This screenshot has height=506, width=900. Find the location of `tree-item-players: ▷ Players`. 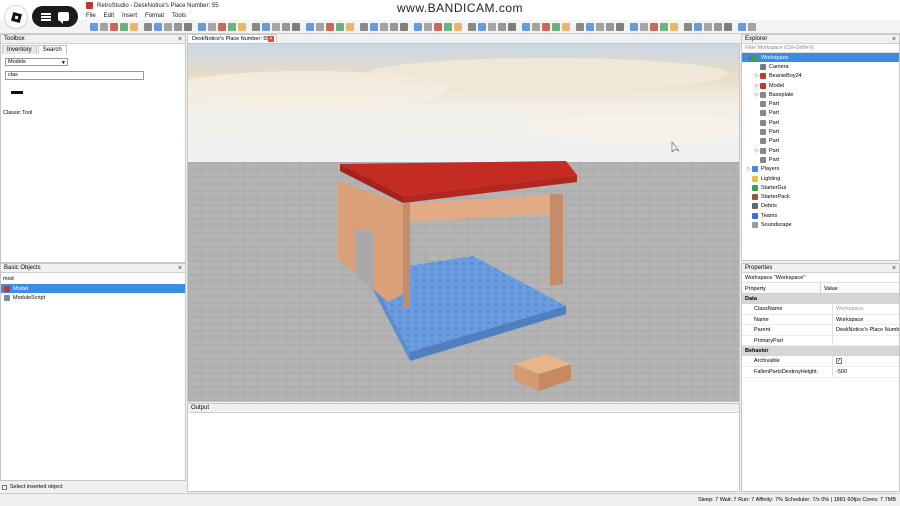

tree-item-players: ▷ Players is located at coordinates (820, 169).